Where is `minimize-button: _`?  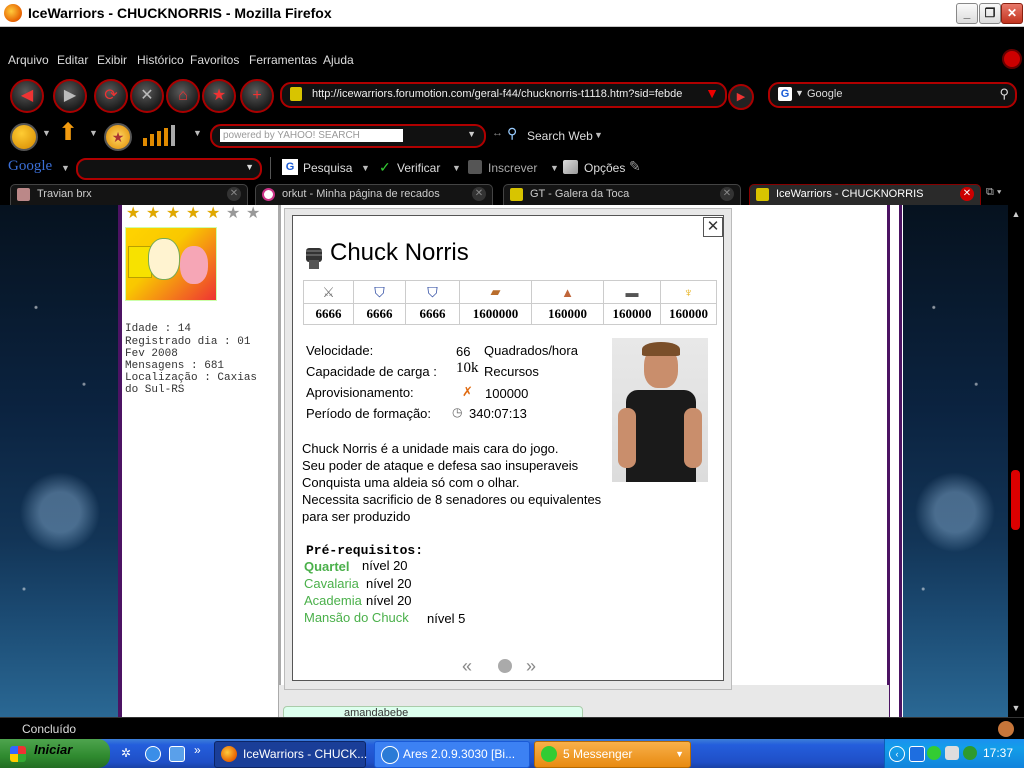
minimize-button: _ is located at coordinates (967, 13).